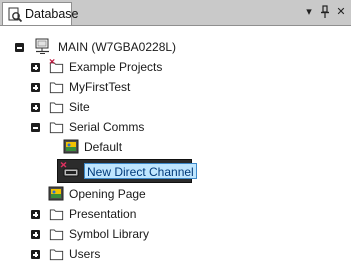 Image resolution: width=351 pixels, height=269 pixels. What do you see at coordinates (102, 214) in the screenshot?
I see `tree-item-label: Presentation` at bounding box center [102, 214].